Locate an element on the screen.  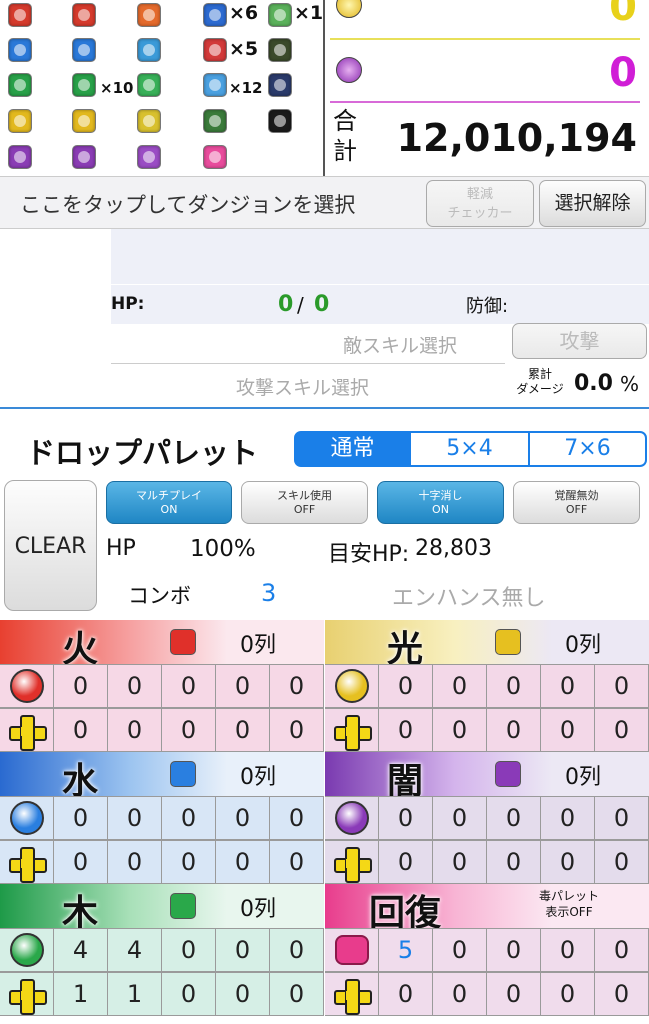
heal-plus-cell-5: 0 is located at coordinates (622, 994).